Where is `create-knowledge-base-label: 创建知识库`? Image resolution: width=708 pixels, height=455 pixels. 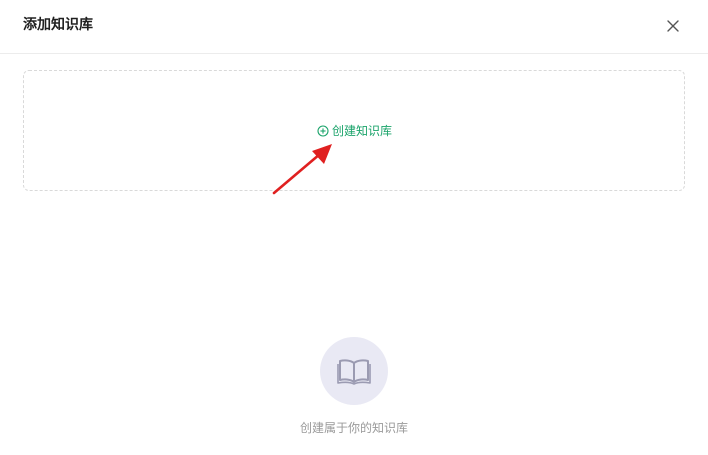
create-knowledge-base-label: 创建知识库 is located at coordinates (362, 131).